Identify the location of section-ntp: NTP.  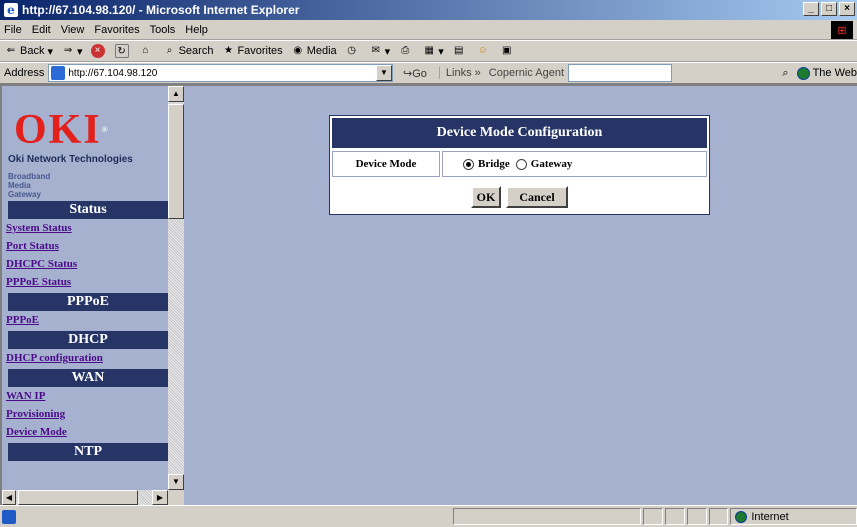
(88, 452).